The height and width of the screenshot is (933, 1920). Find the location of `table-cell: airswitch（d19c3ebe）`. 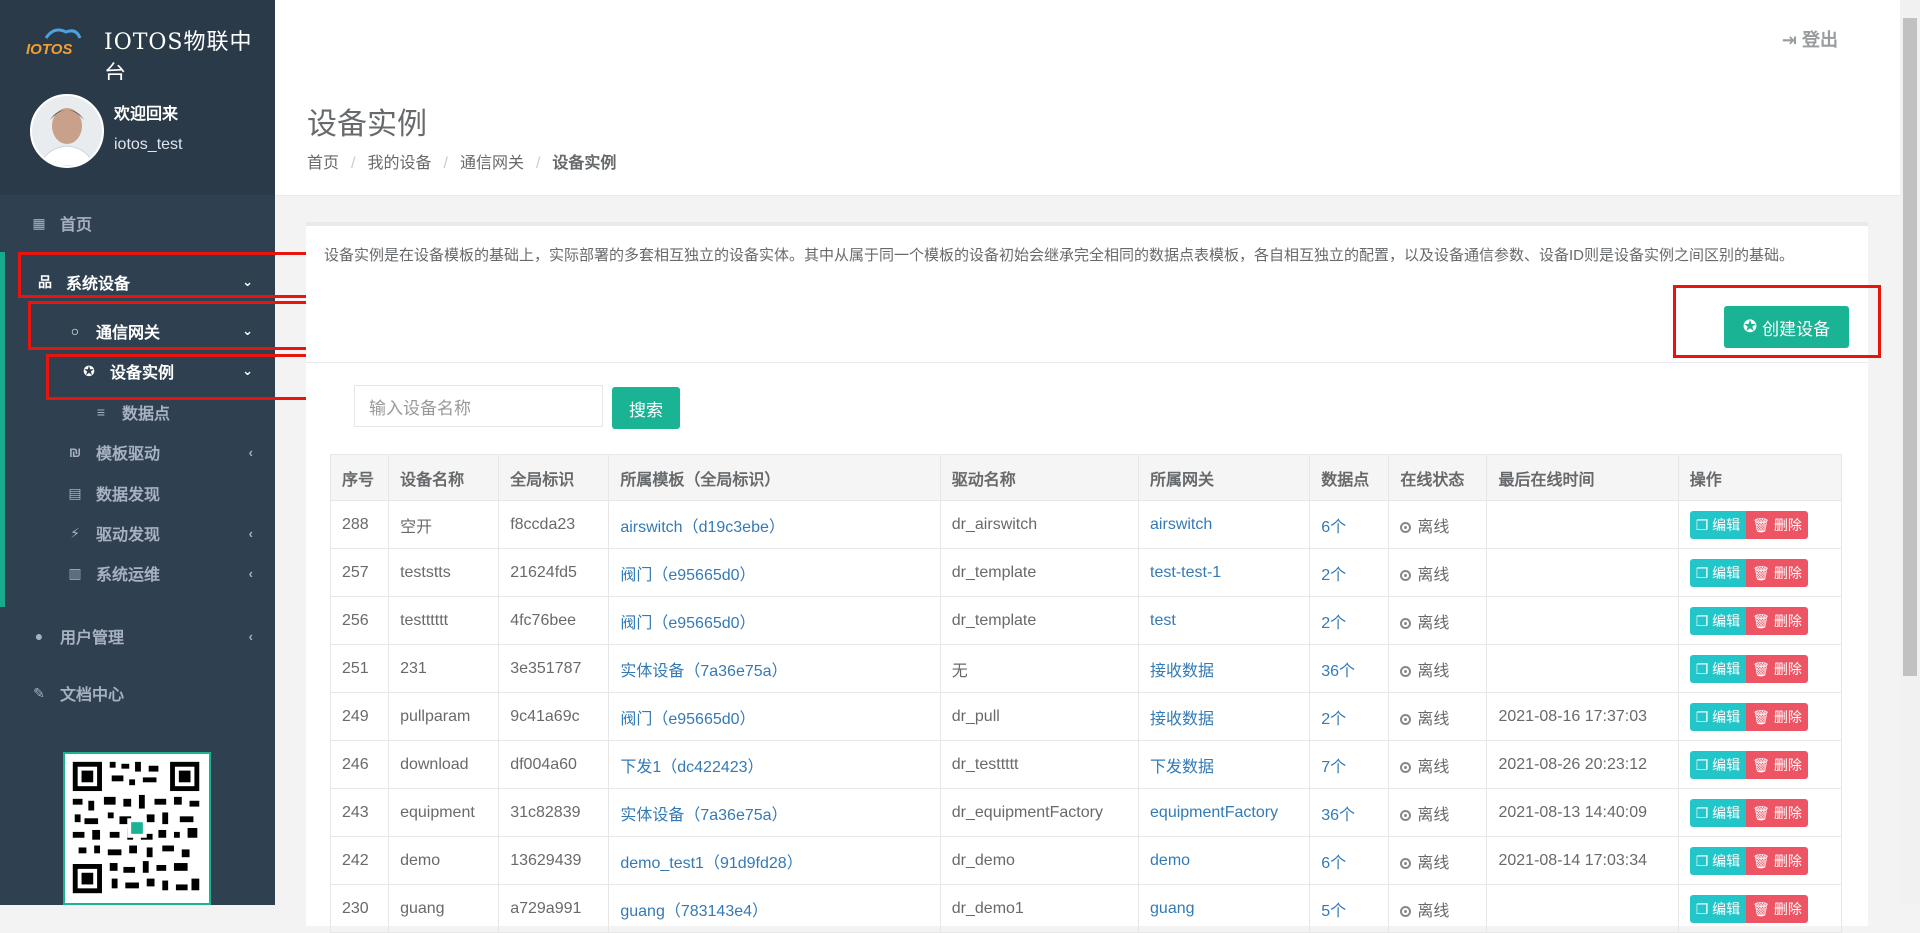

table-cell: airswitch（d19c3ebe） is located at coordinates (774, 524).